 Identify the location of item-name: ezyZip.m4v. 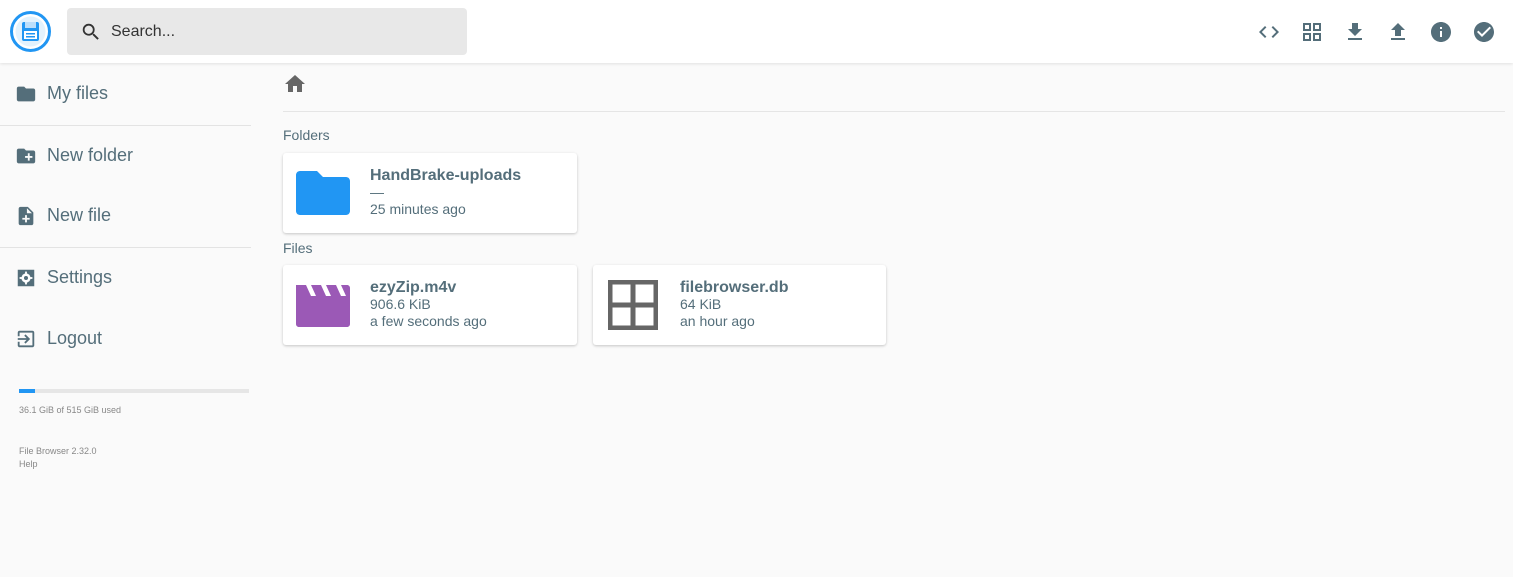
(413, 287).